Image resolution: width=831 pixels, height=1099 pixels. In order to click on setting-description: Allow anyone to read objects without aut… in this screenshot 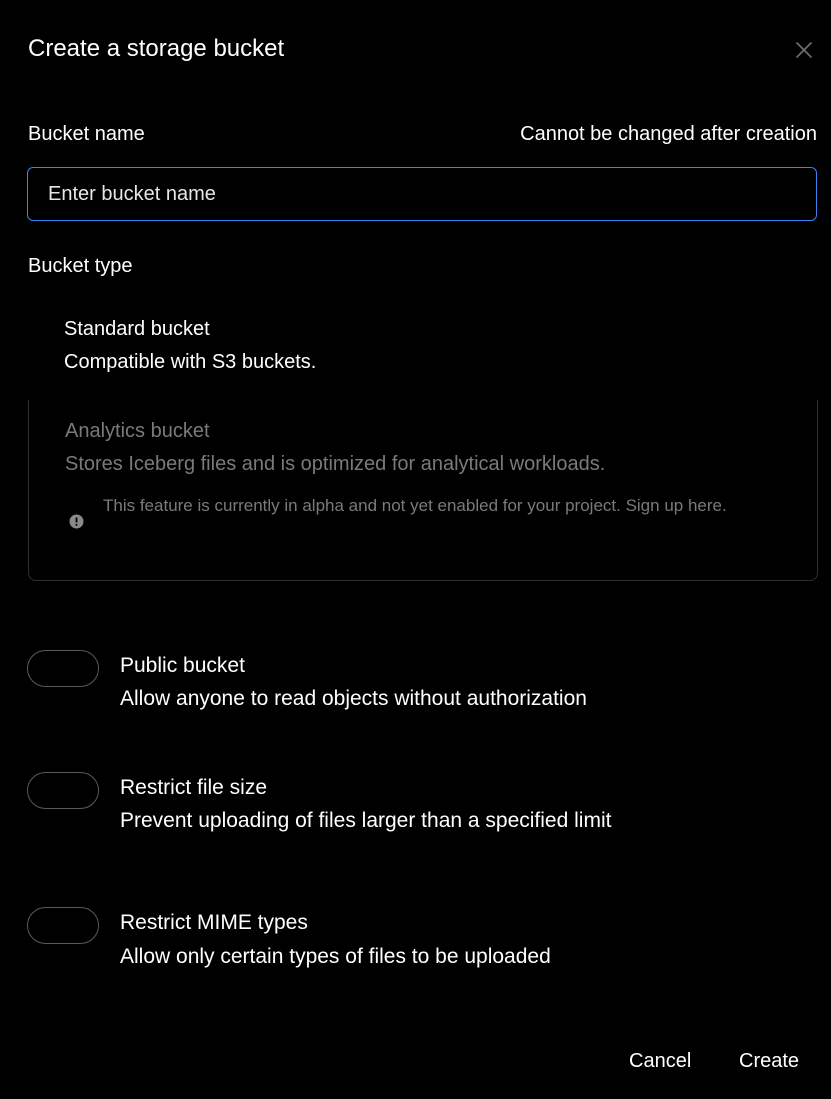, I will do `click(353, 698)`.